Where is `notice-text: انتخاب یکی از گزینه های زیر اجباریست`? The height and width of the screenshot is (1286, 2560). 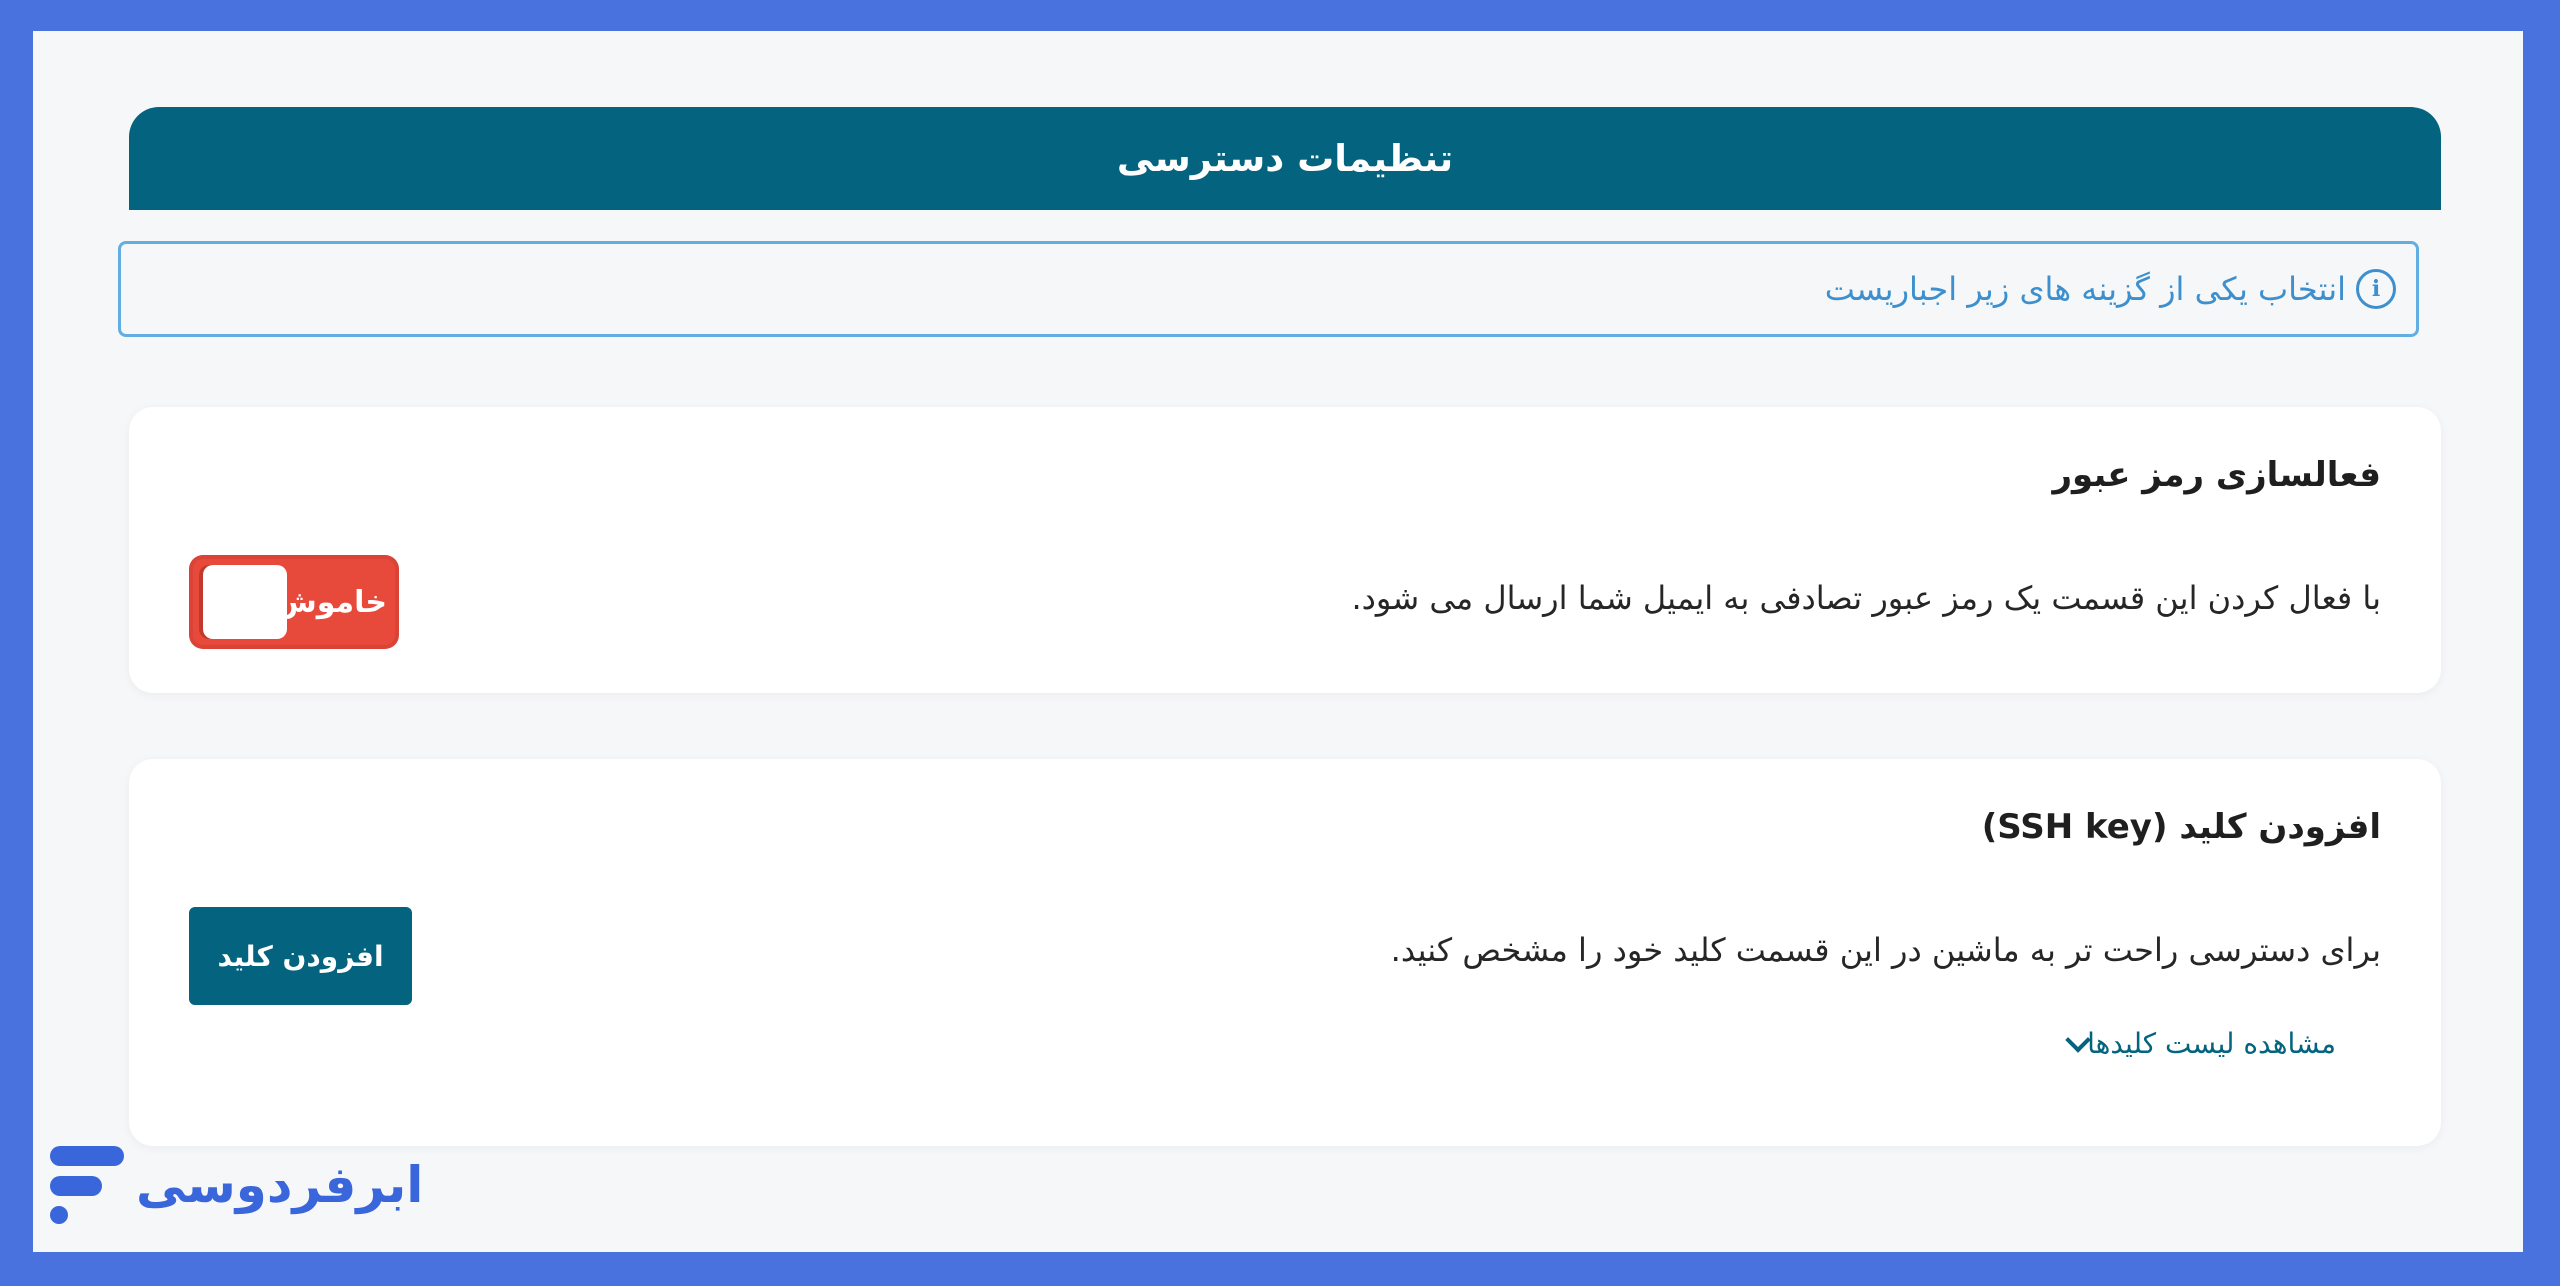 notice-text: انتخاب یکی از گزینه های زیر اجباریست is located at coordinates (2085, 289).